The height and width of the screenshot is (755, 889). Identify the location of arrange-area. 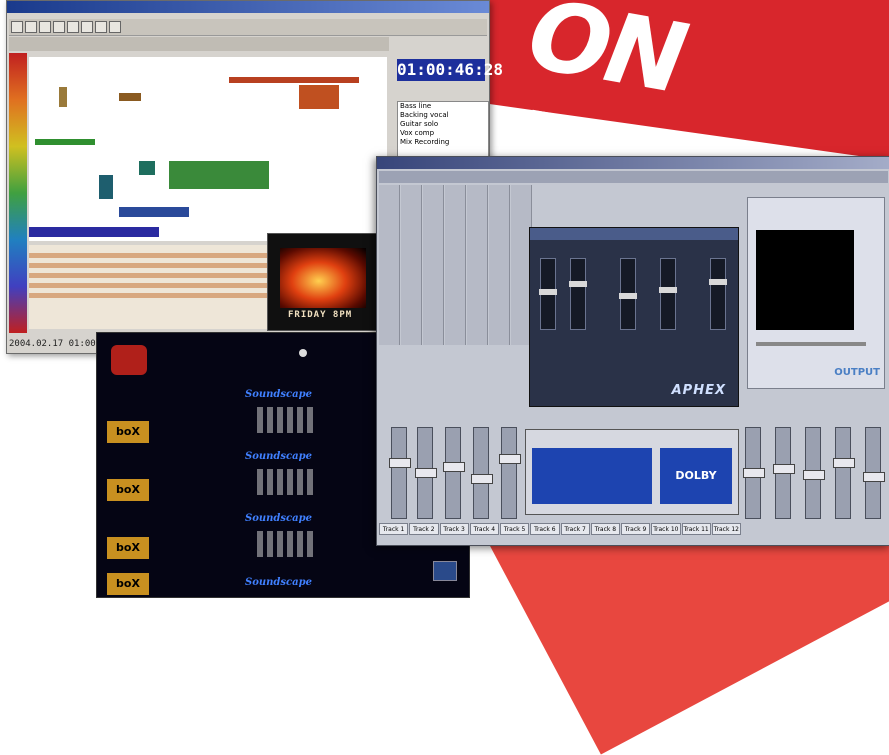
(208, 149).